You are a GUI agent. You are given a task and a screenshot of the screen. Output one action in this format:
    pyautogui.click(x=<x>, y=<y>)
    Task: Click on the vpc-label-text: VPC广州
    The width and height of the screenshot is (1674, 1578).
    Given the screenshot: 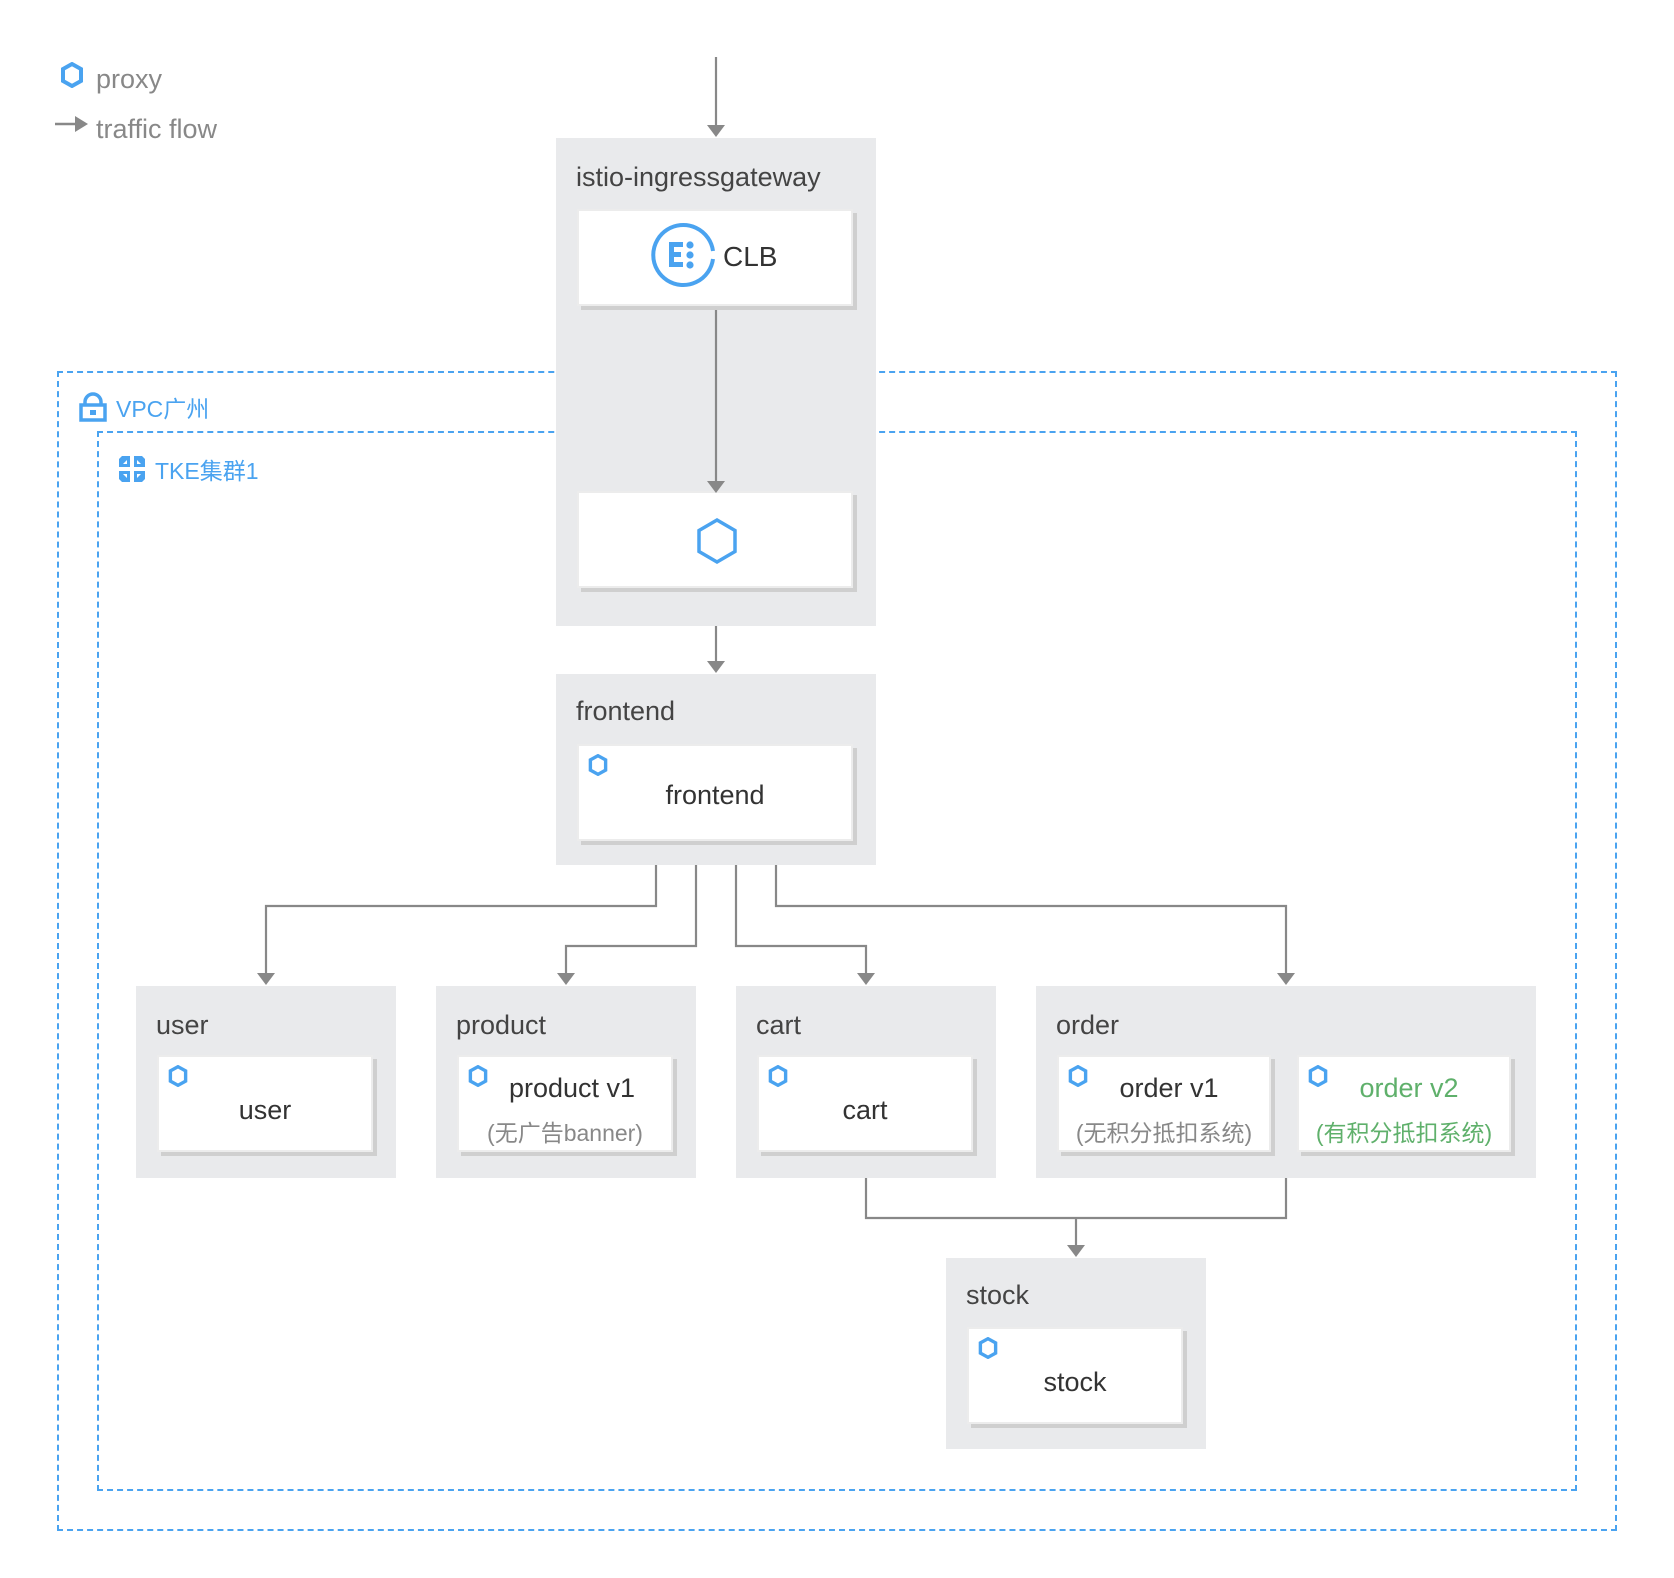 What is the action you would take?
    pyautogui.click(x=163, y=409)
    